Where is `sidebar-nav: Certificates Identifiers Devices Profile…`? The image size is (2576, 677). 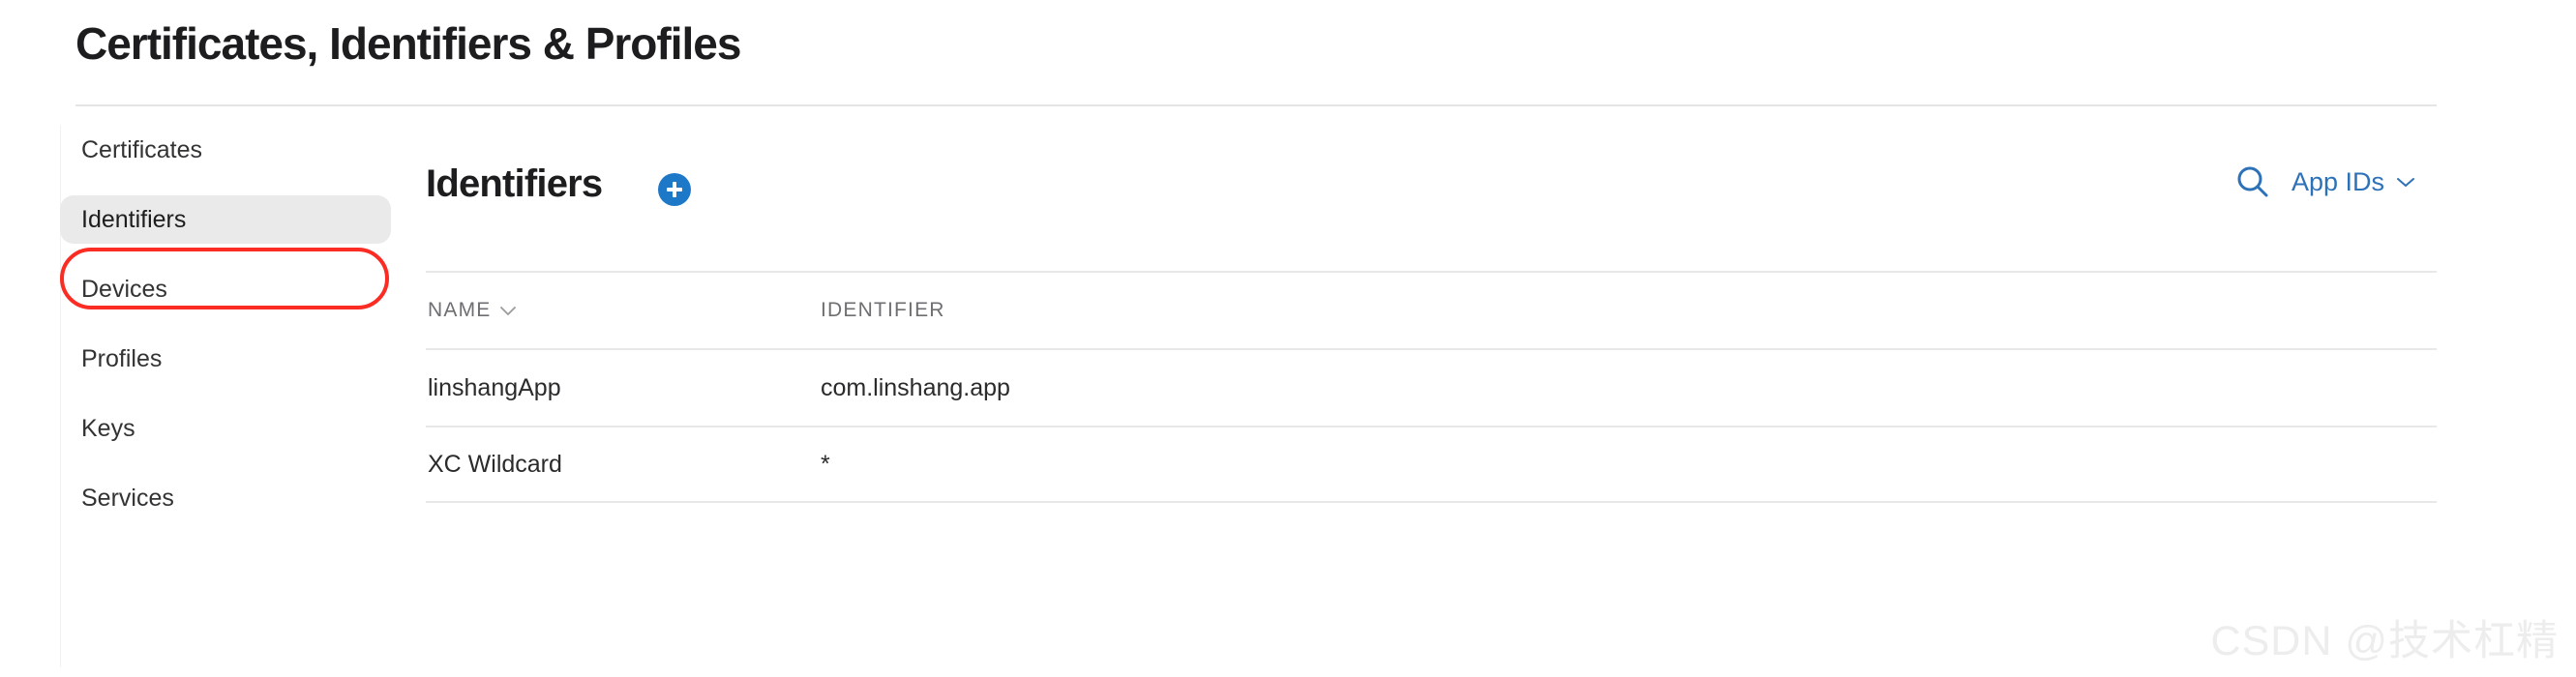 sidebar-nav: Certificates Identifiers Devices Profile… is located at coordinates (203, 324).